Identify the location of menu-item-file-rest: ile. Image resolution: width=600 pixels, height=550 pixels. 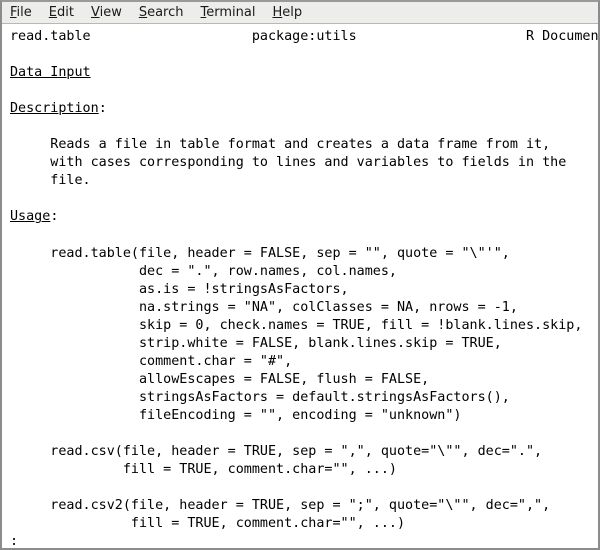
(24, 12).